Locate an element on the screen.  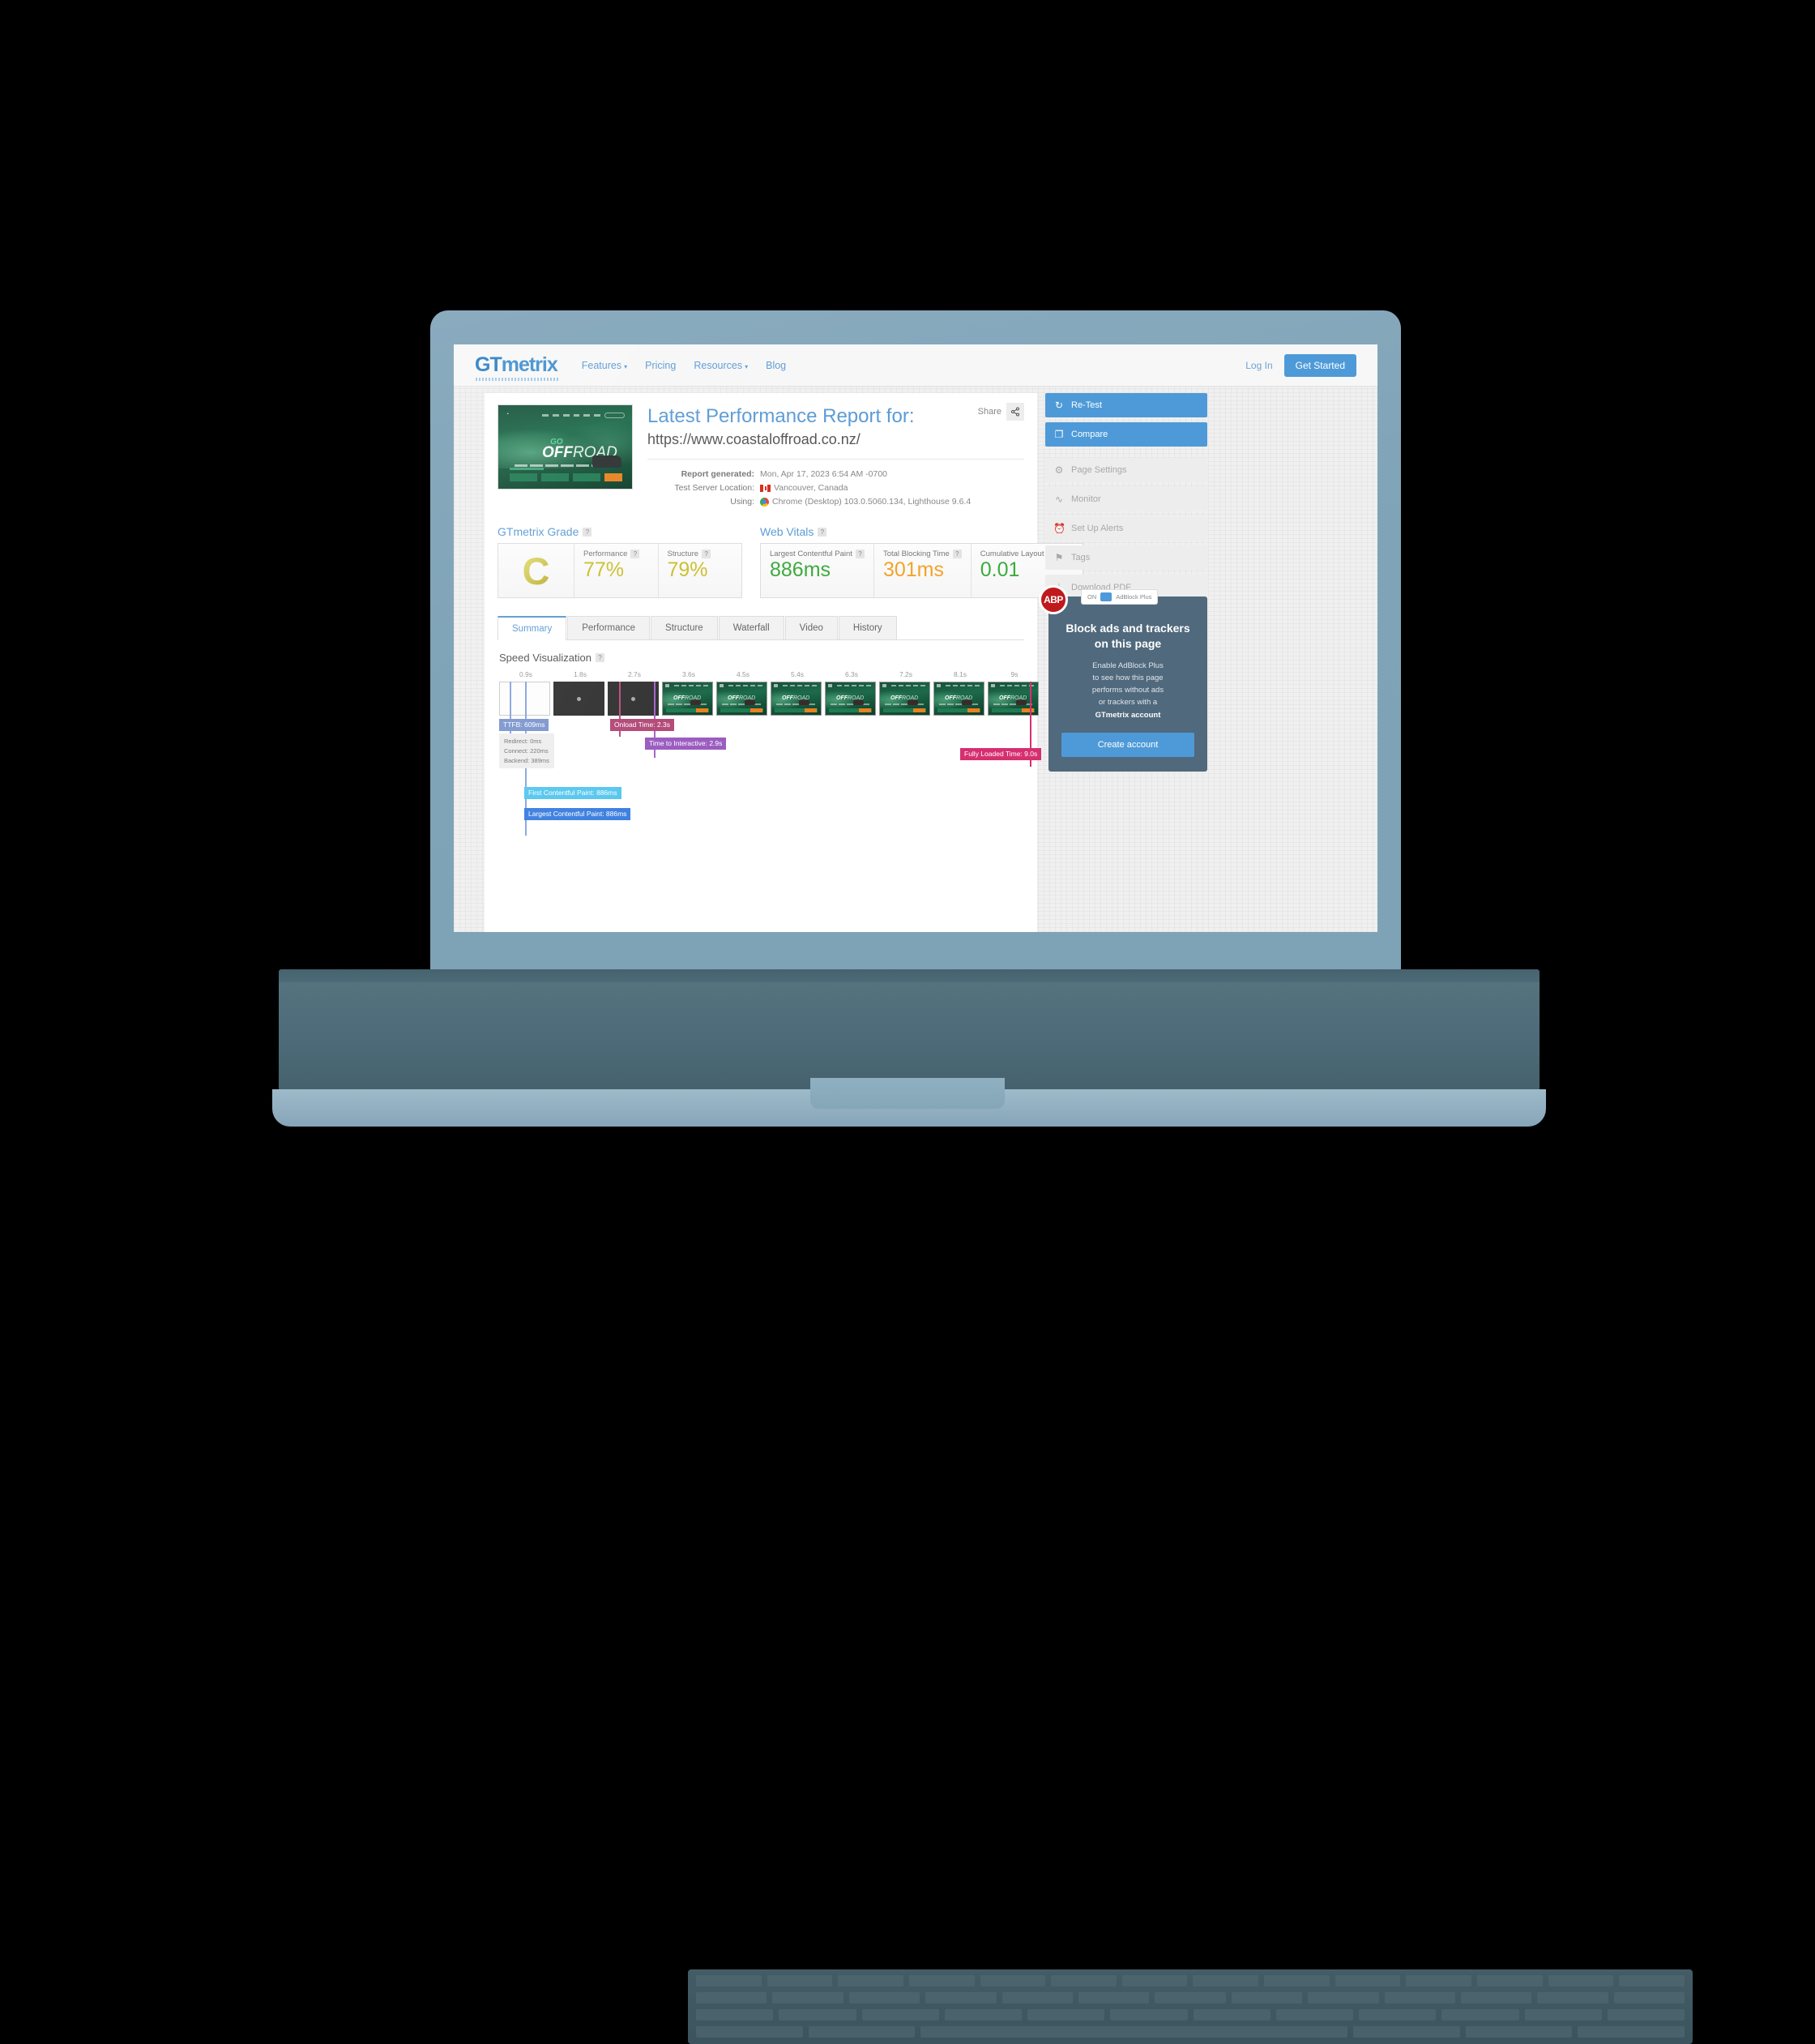
re-test-button: ↻ Re-Test is located at coordinates (1126, 405).